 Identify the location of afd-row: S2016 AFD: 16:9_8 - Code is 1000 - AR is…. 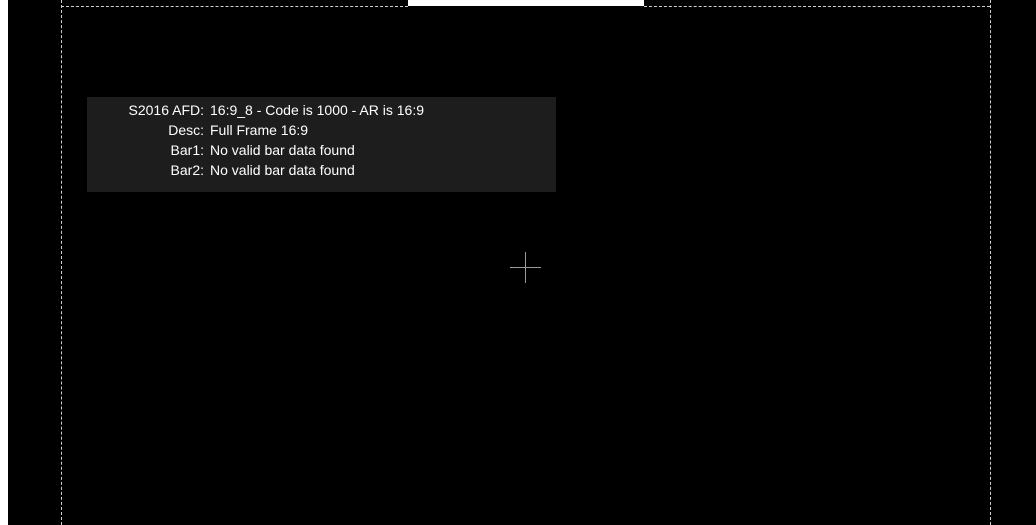
(321, 110).